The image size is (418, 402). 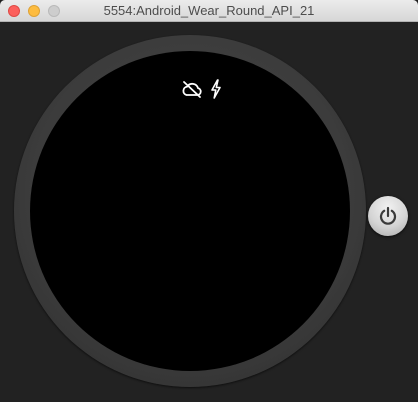 I want to click on window-title: 5554:Android_Wear_Round_API_21, so click(x=209, y=10).